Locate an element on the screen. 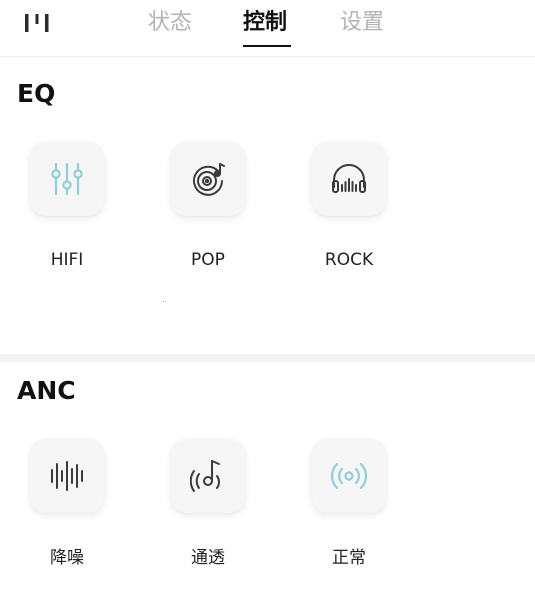  tab-status: 状态 is located at coordinates (170, 23).